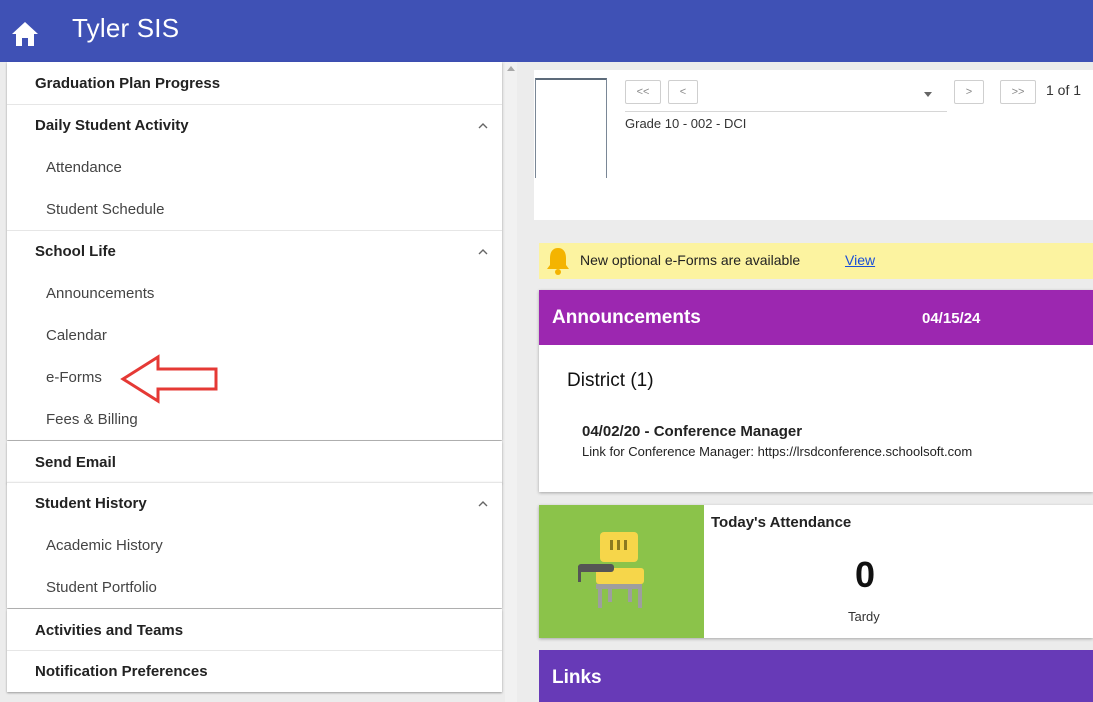 This screenshot has height=702, width=1093. Describe the element at coordinates (254, 83) in the screenshot. I see `sidebar-item-graduation-plan: Graduation Plan Progress` at that location.